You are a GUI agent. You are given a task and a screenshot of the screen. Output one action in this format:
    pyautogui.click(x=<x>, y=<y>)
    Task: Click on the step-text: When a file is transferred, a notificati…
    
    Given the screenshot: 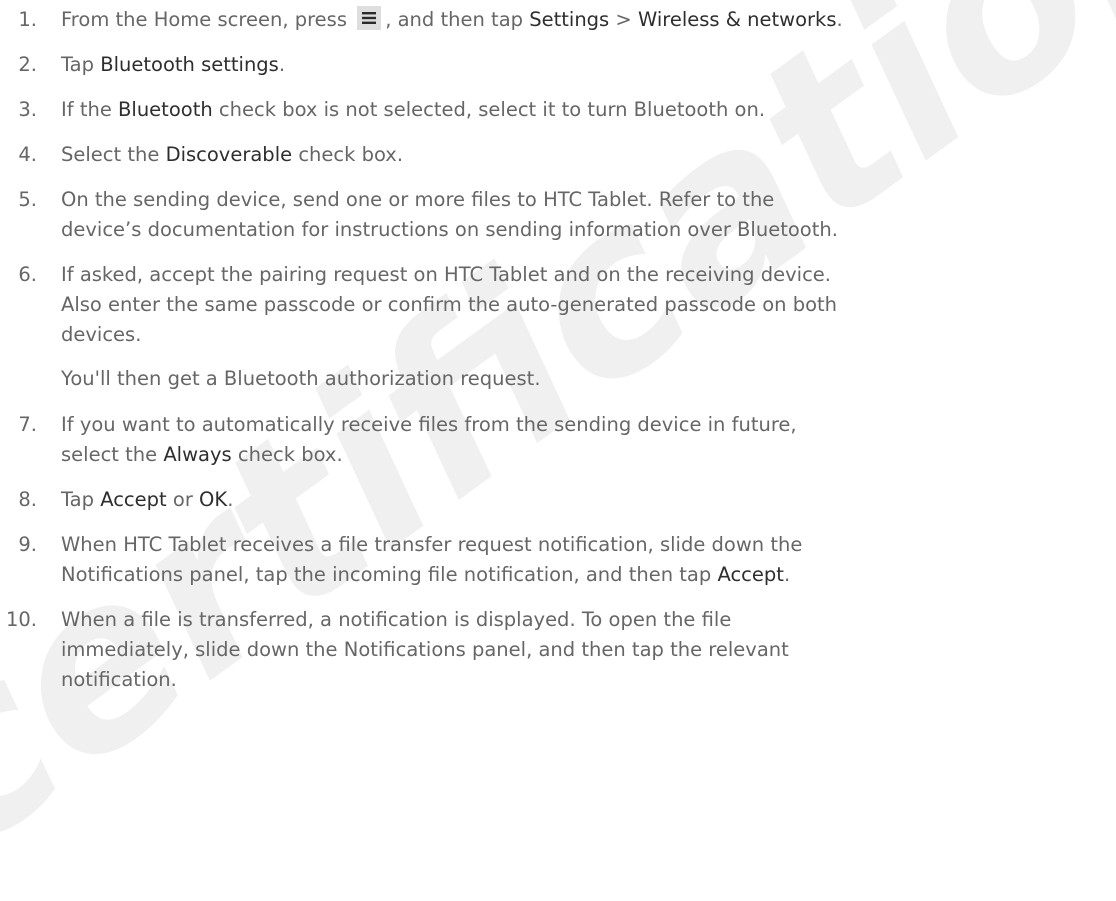 What is the action you would take?
    pyautogui.click(x=425, y=649)
    